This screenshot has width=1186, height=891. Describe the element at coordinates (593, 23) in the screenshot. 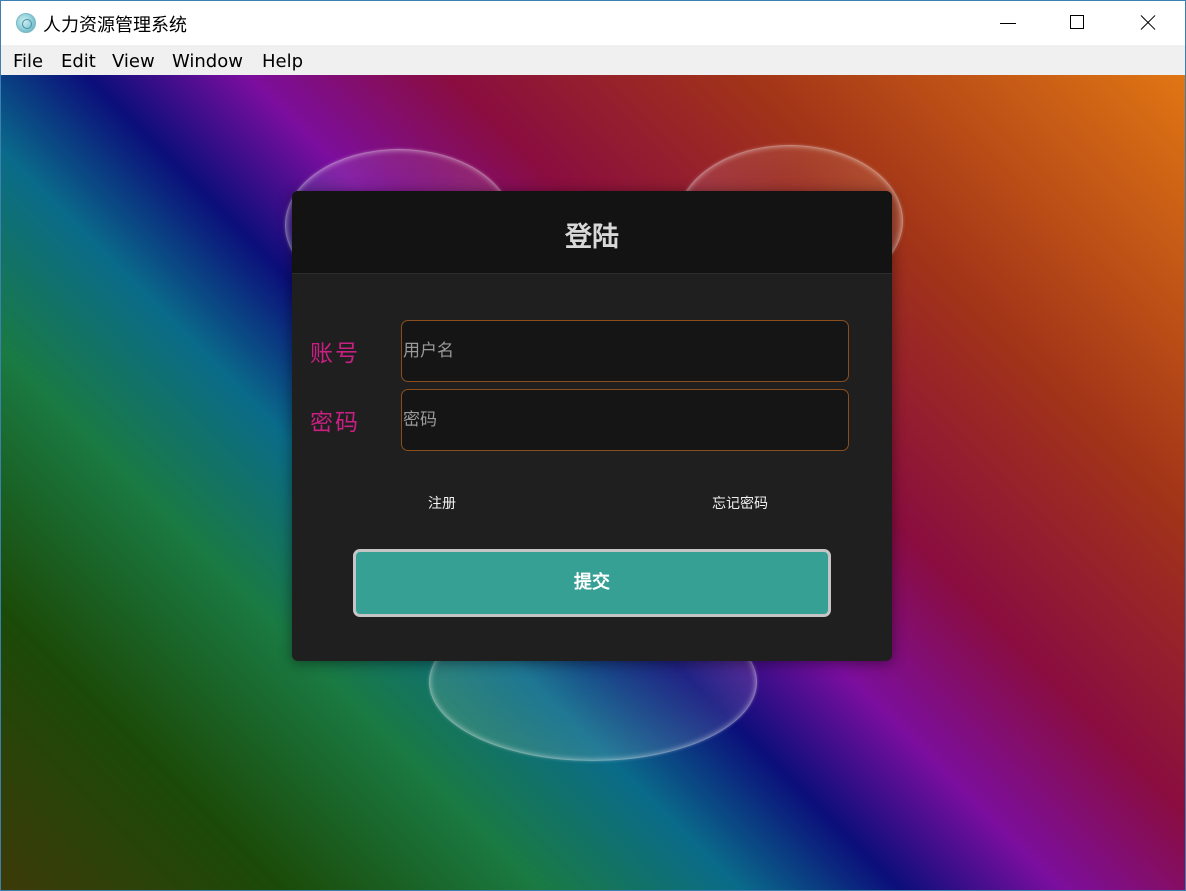

I see `title-bar: 人力资源管理系统` at that location.